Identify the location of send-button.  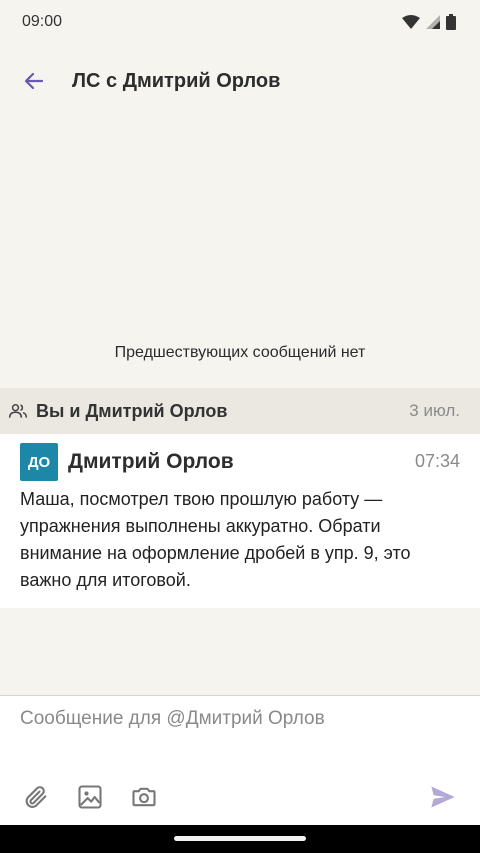
(443, 797).